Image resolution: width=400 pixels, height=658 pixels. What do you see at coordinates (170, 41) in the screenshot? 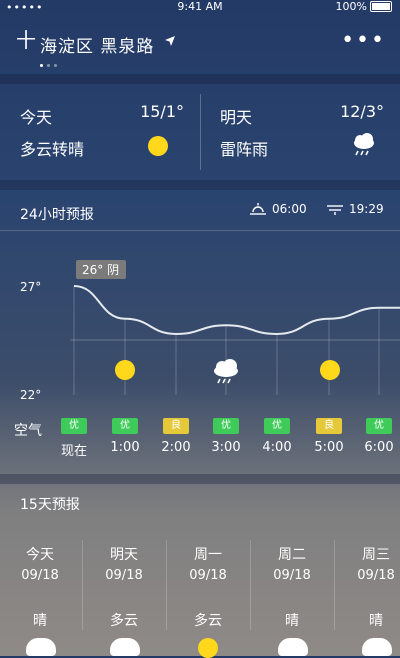
I see `location-arrow-icon` at bounding box center [170, 41].